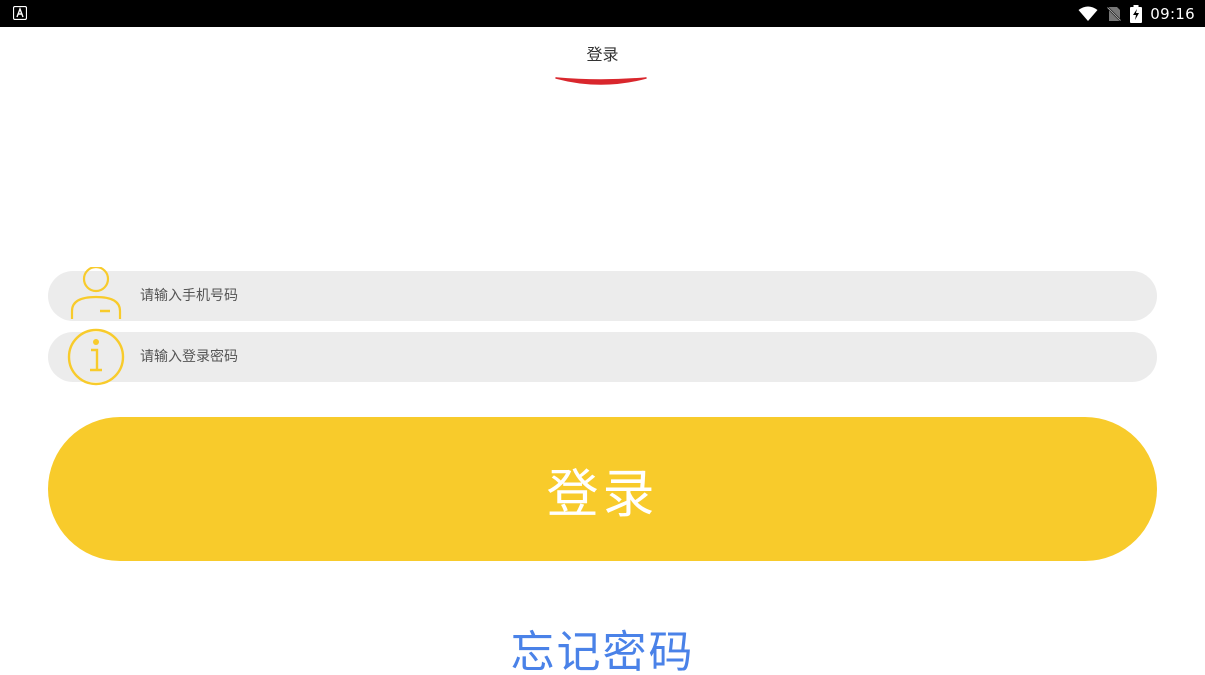 The image size is (1205, 675). I want to click on battery-charging-icon, so click(1136, 13).